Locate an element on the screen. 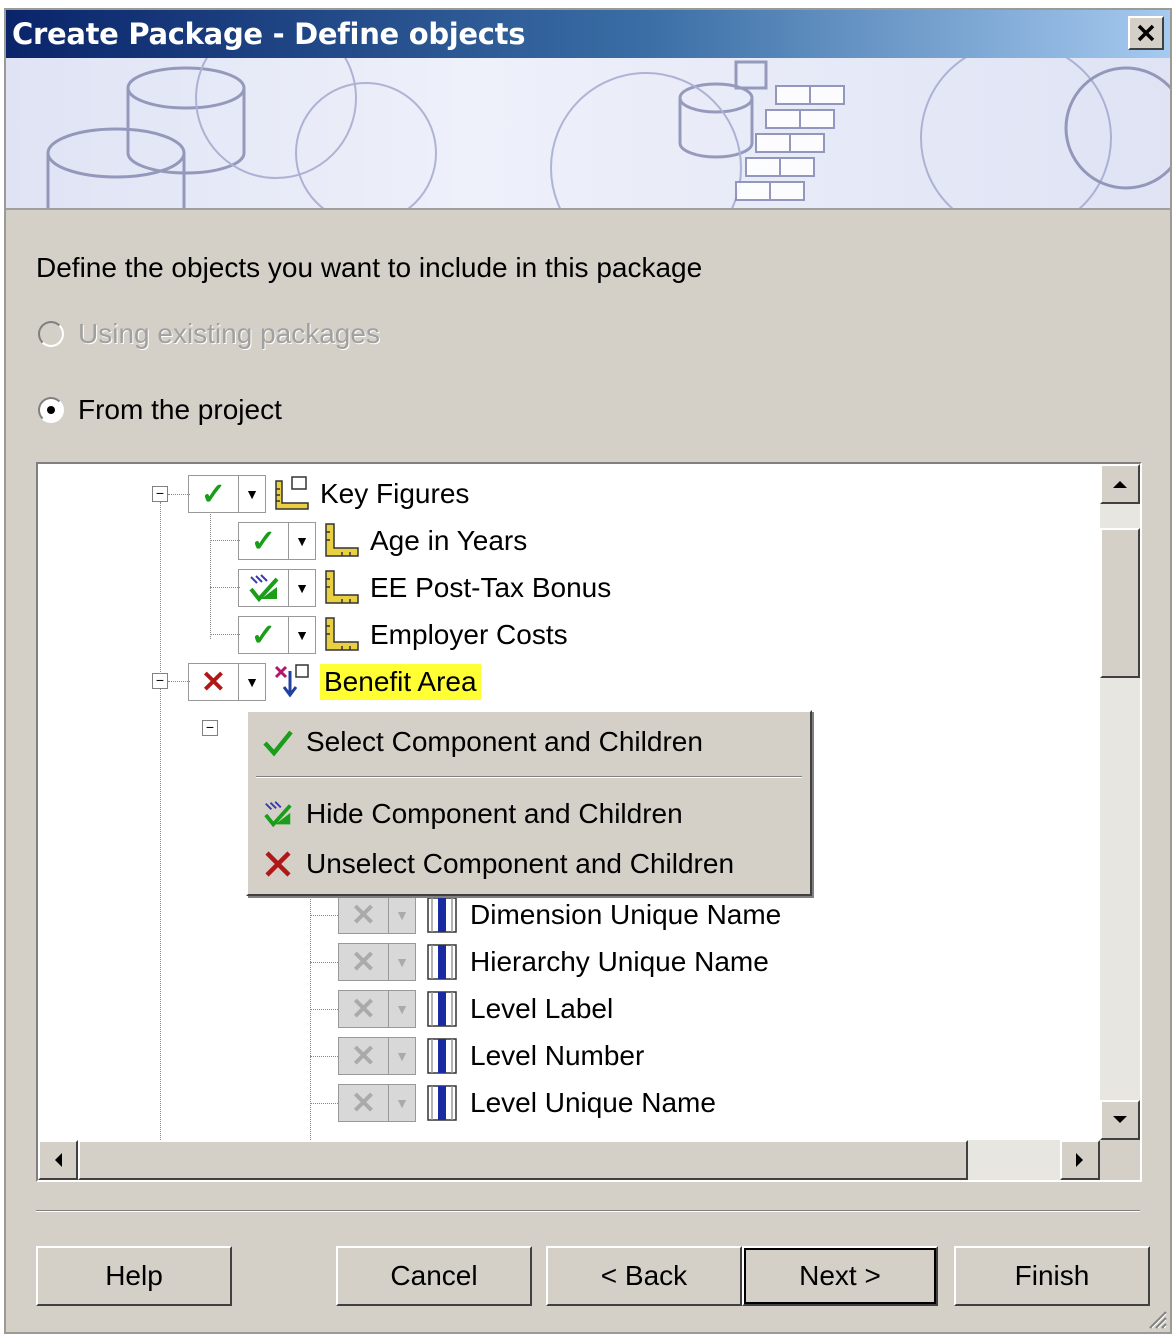 This screenshot has width=1175, height=1338. collapse-benefit-area: − is located at coordinates (160, 681).